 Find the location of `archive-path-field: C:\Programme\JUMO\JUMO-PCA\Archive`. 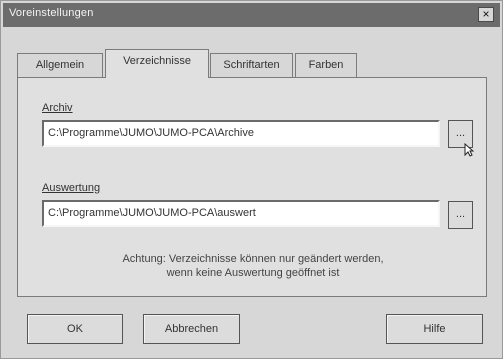

archive-path-field: C:\Programme\JUMO\JUMO-PCA\Archive is located at coordinates (241, 133).